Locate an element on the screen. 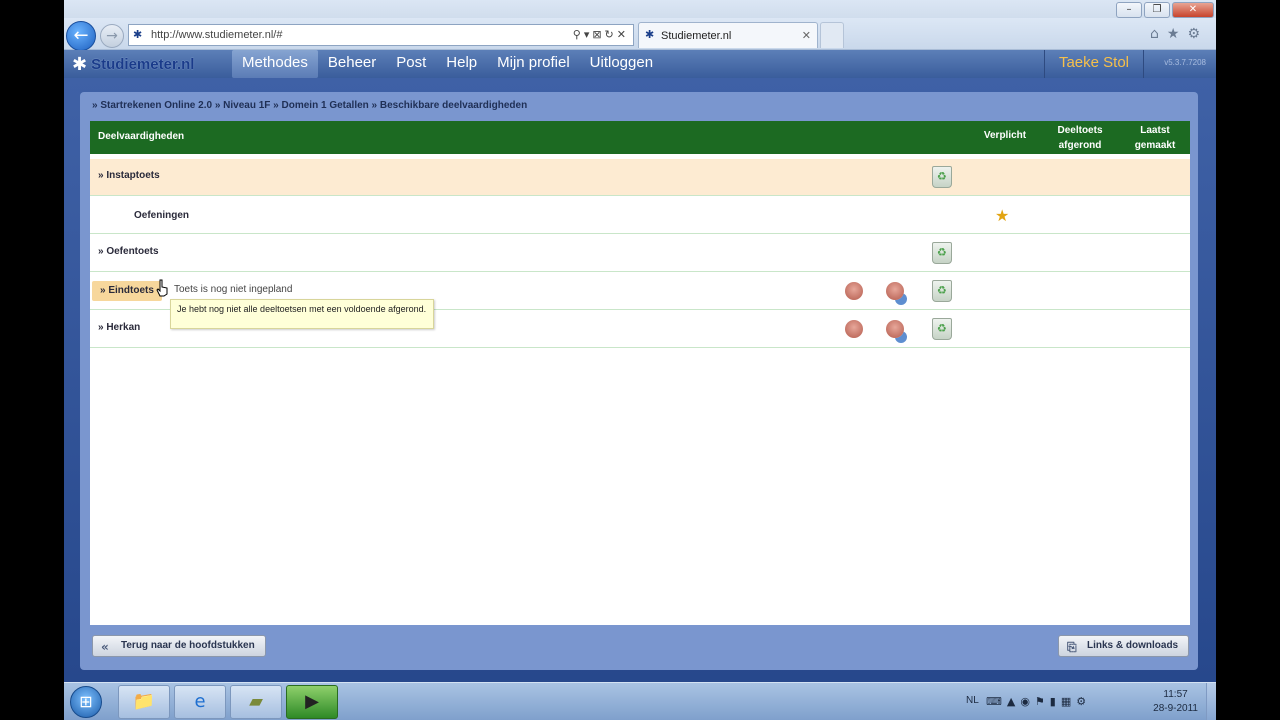 This screenshot has width=1280, height=720. star-icon: ★ is located at coordinates (1002, 215).